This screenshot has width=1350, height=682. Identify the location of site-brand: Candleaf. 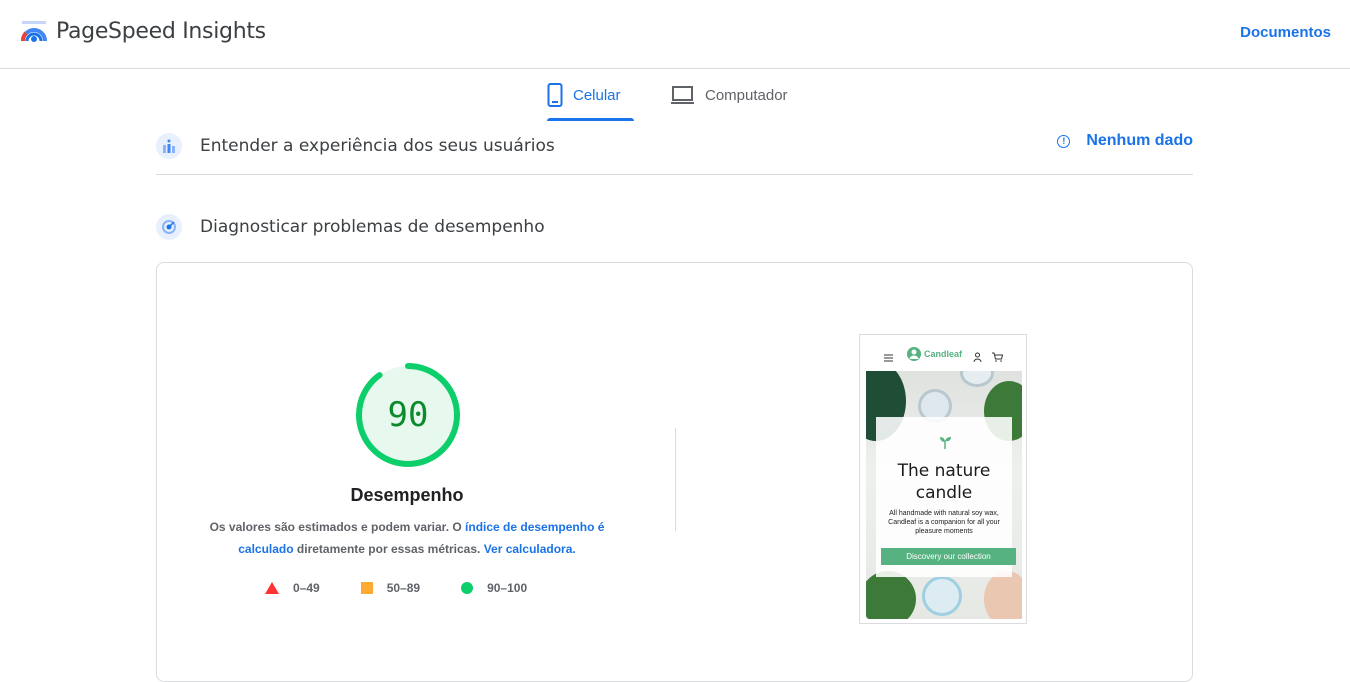
(943, 354).